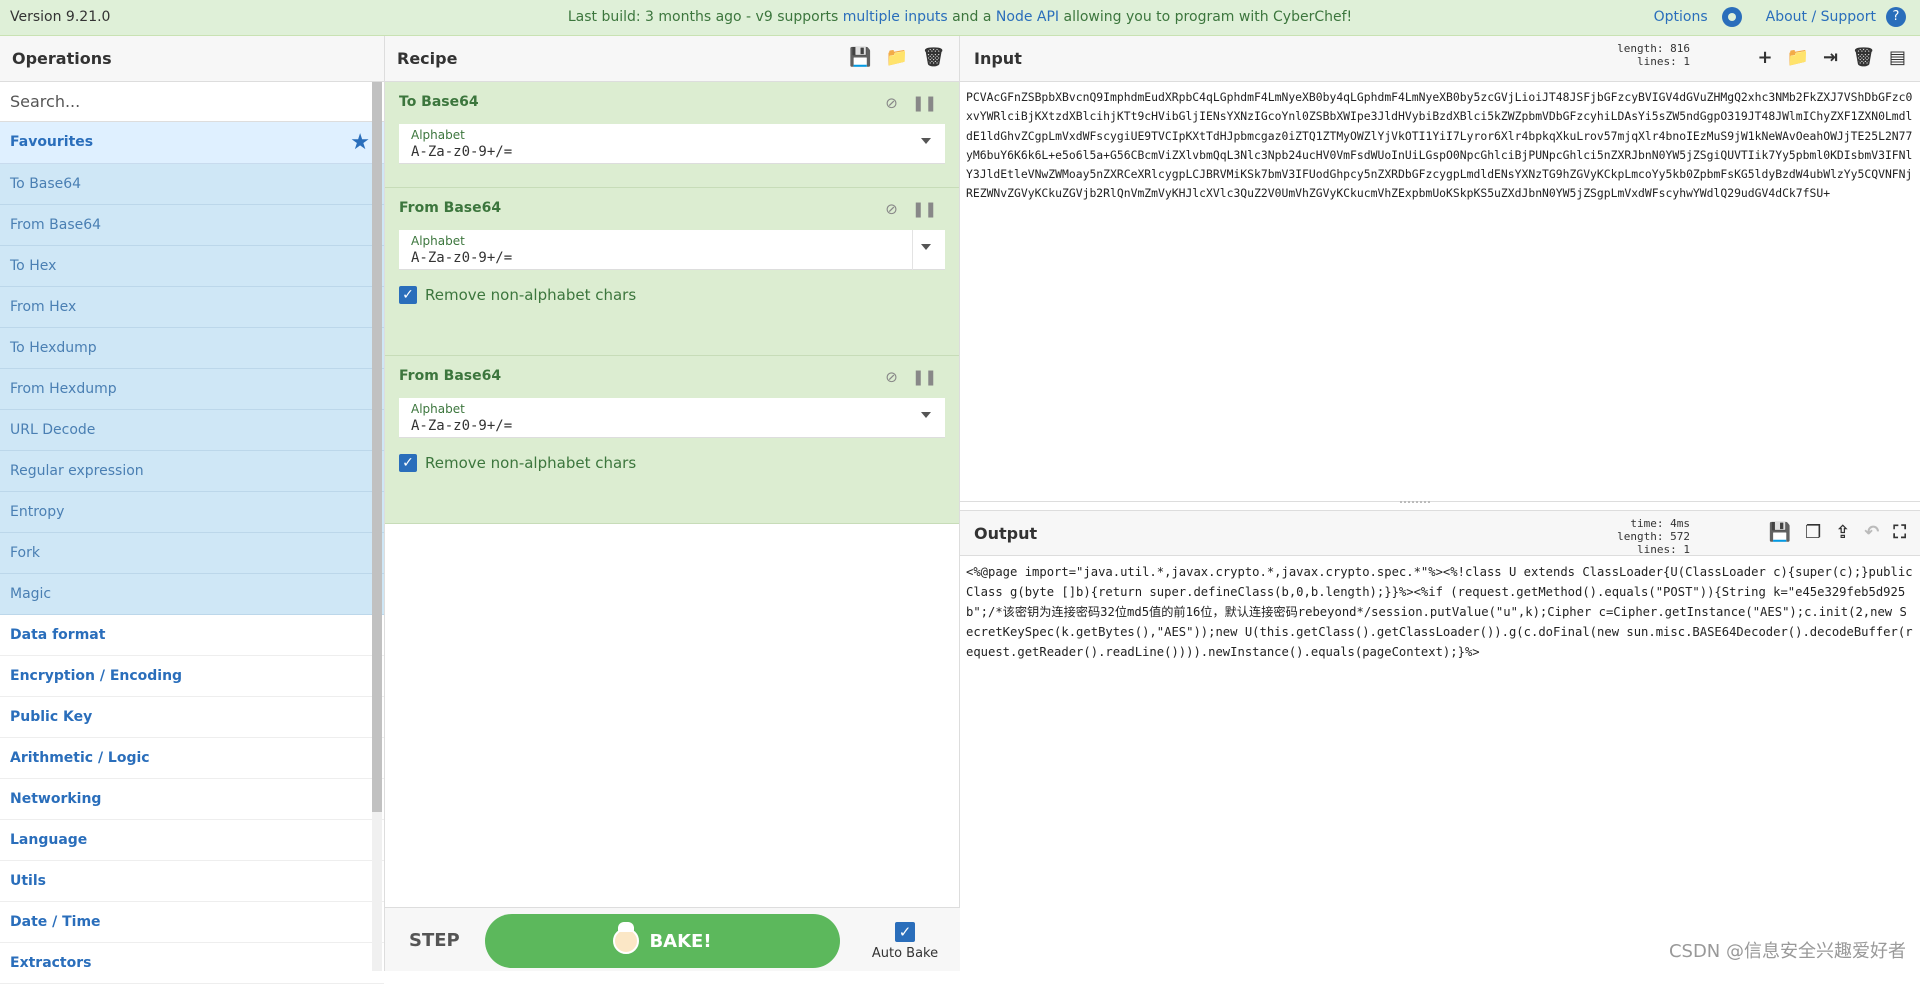 The width and height of the screenshot is (1920, 984). I want to click on input-stats: length: 816 lines: 1, so click(1653, 55).